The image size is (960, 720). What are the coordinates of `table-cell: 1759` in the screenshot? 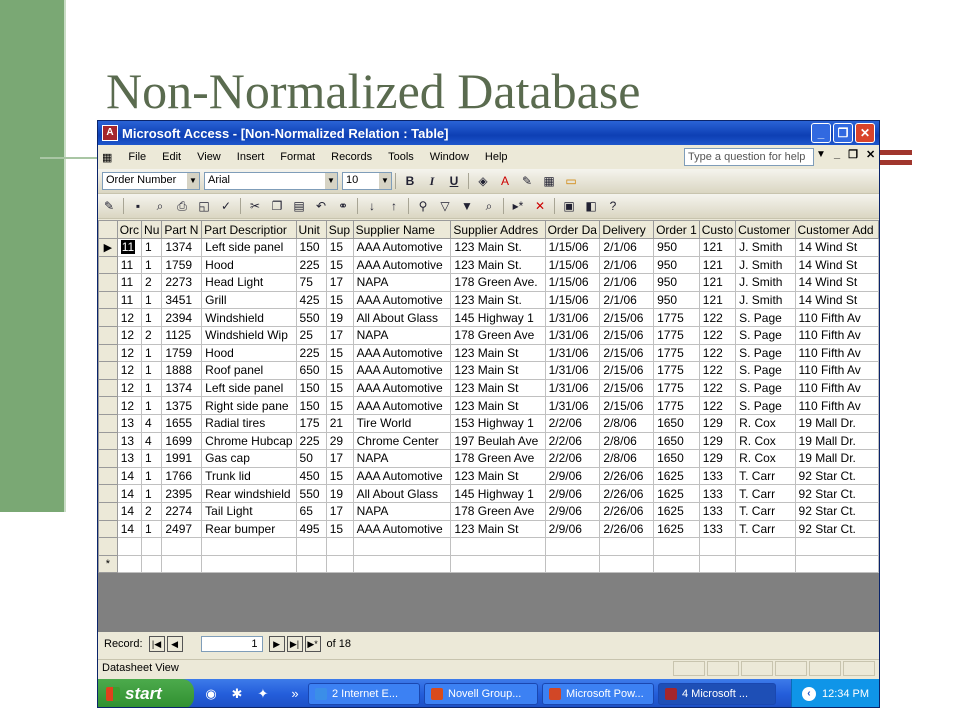 It's located at (182, 265).